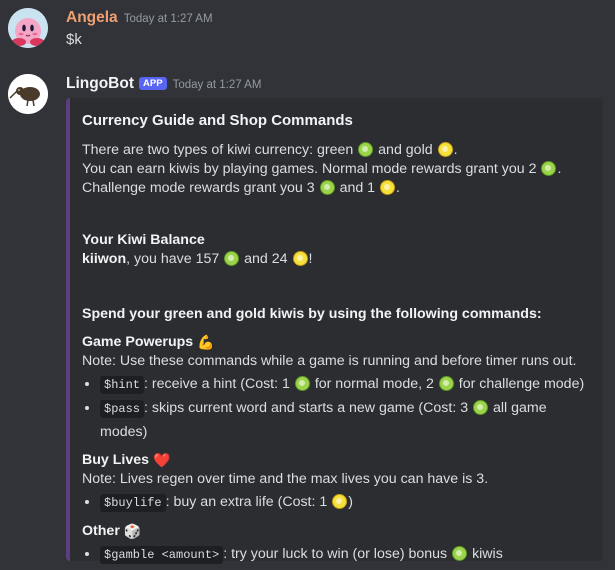  Describe the element at coordinates (148, 342) in the screenshot. I see `powerups-heading: Game Powerups 💪` at that location.